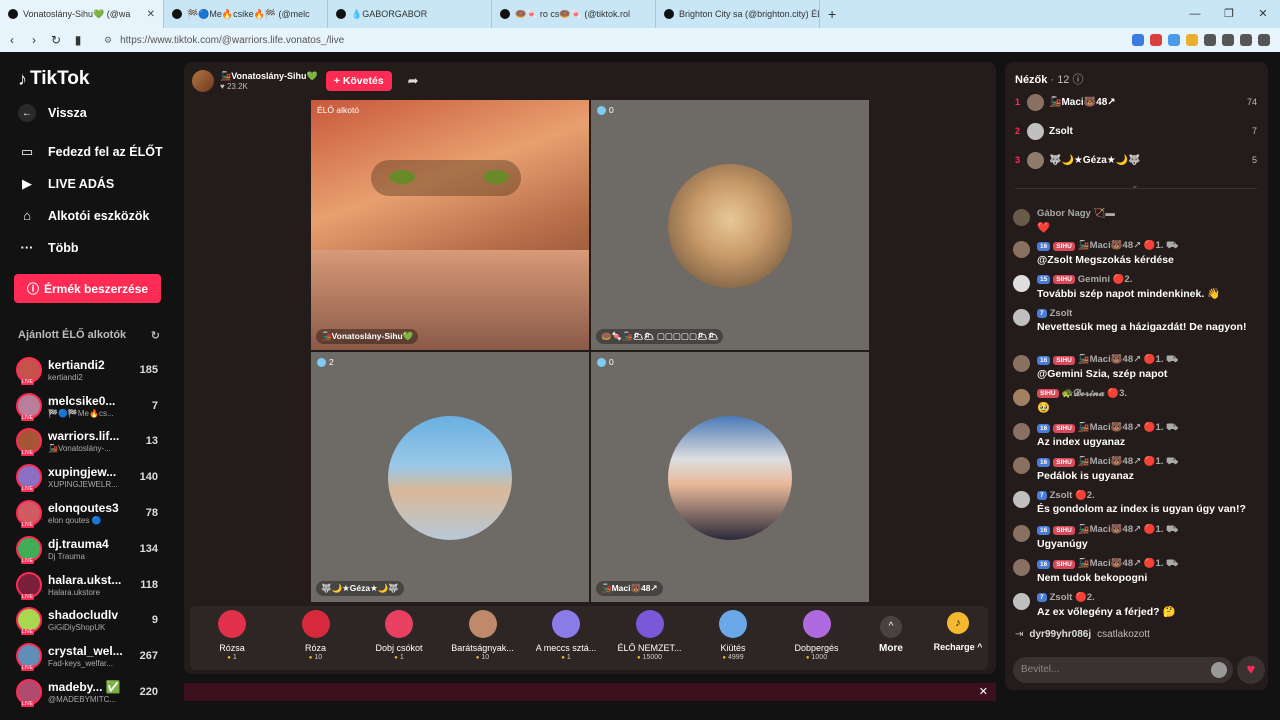  I want to click on recommended-creator: LIVE shadocludlv GiGiDiyShopUK 9, so click(91, 621).